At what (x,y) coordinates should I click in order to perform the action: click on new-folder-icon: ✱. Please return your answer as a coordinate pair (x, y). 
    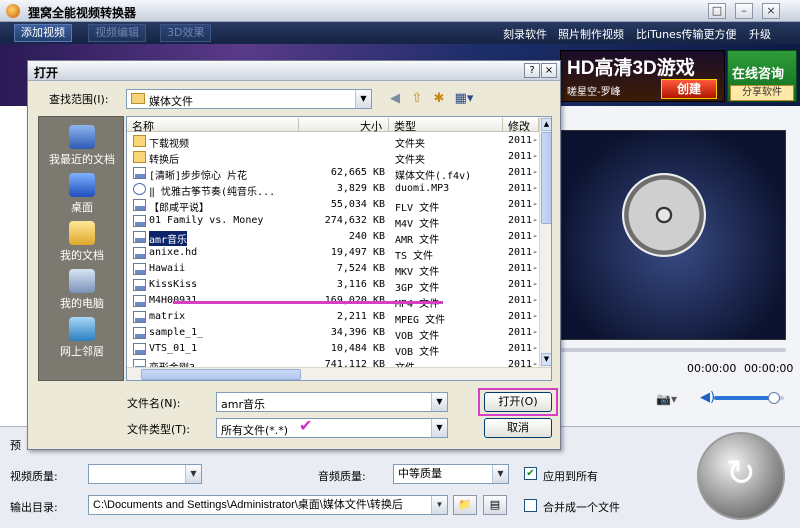
    Looking at the image, I should click on (439, 99).